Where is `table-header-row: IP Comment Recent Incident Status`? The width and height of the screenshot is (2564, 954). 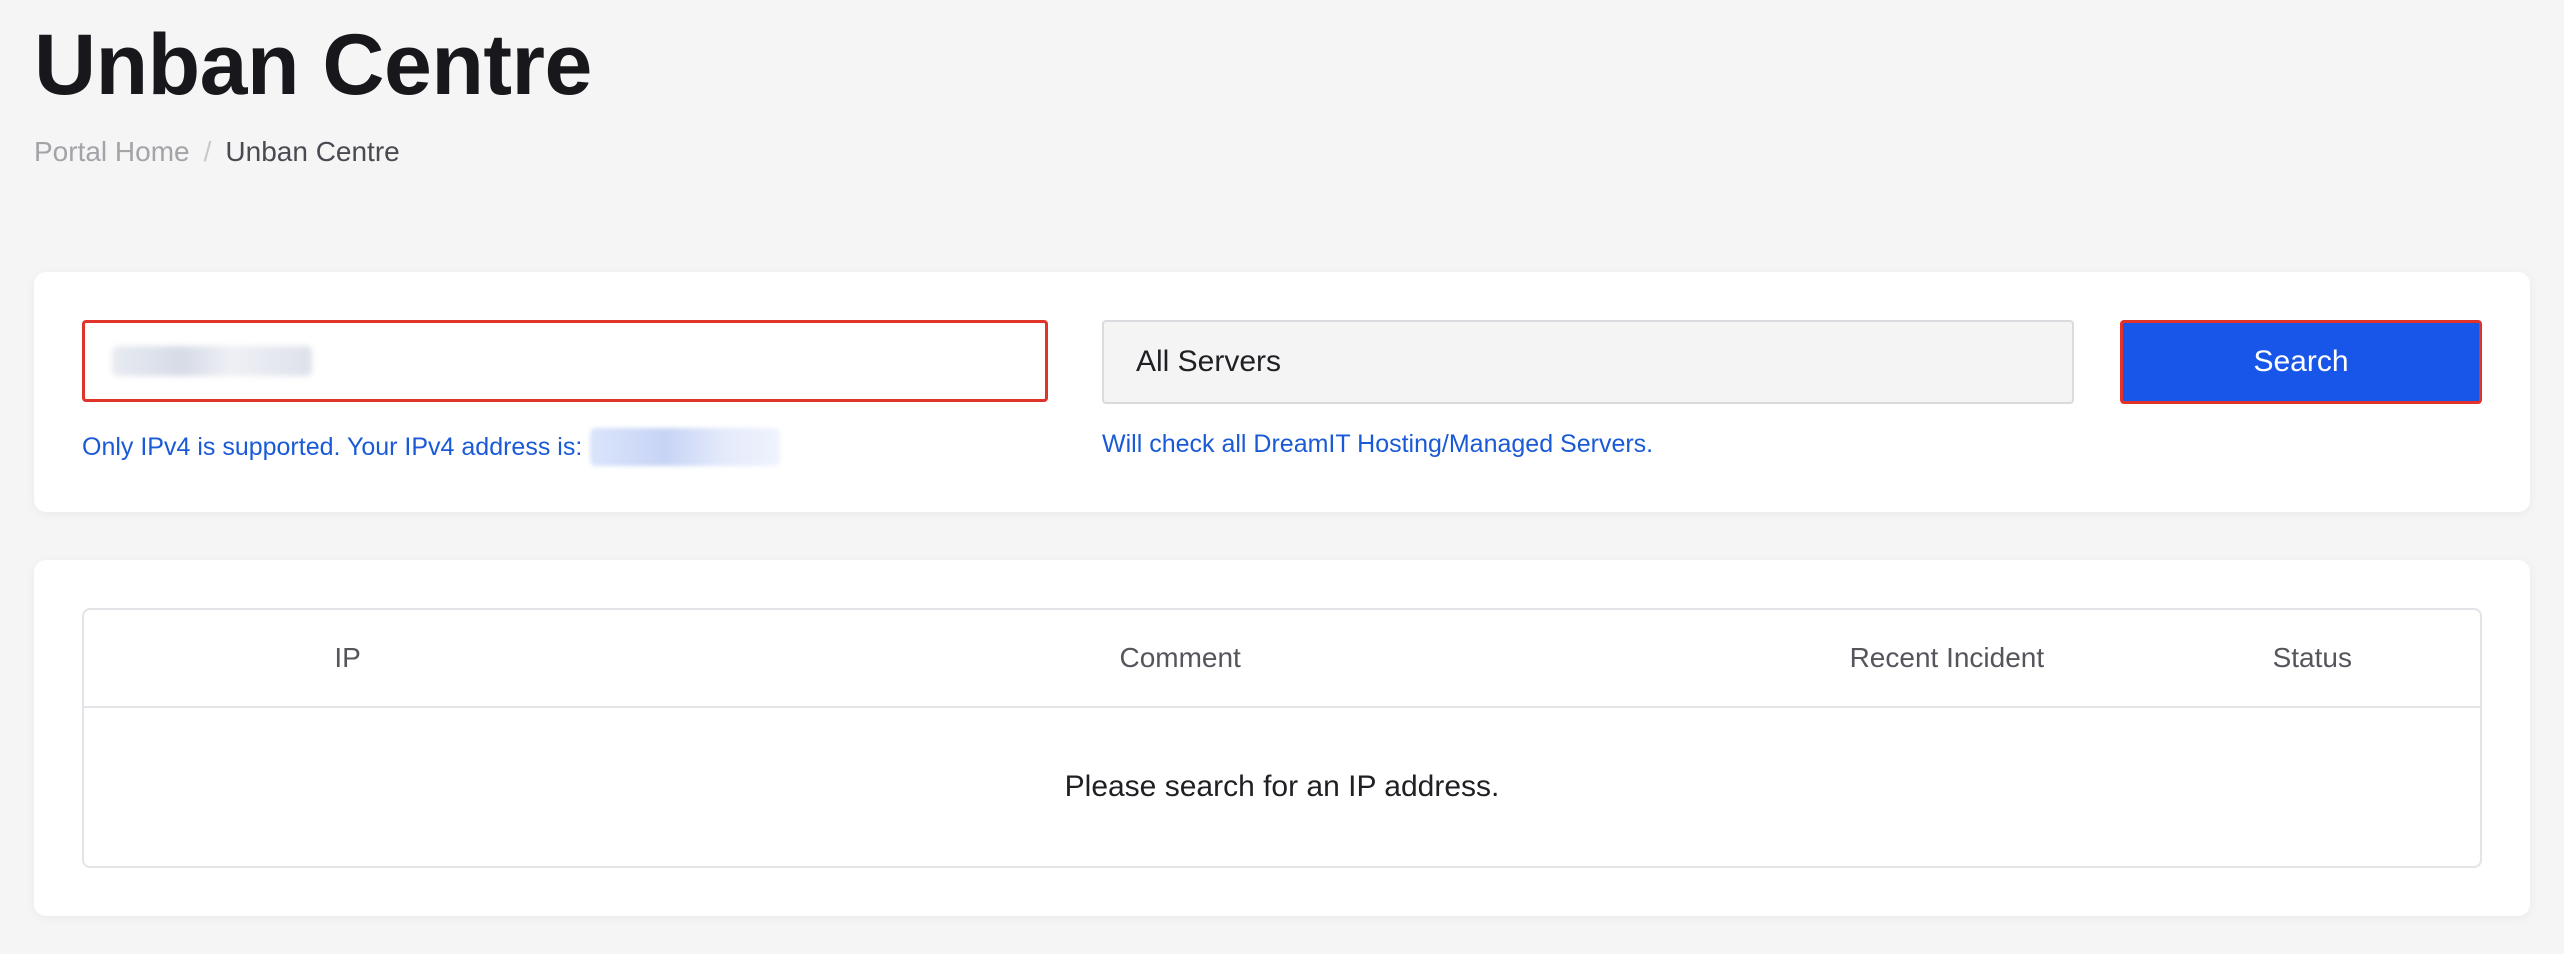 table-header-row: IP Comment Recent Incident Status is located at coordinates (1282, 659).